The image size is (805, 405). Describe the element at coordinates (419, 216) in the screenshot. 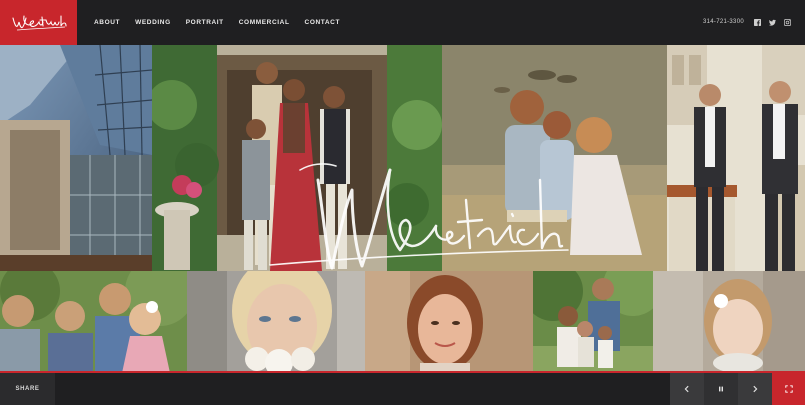

I see `westrich-script-logo-icon` at that location.